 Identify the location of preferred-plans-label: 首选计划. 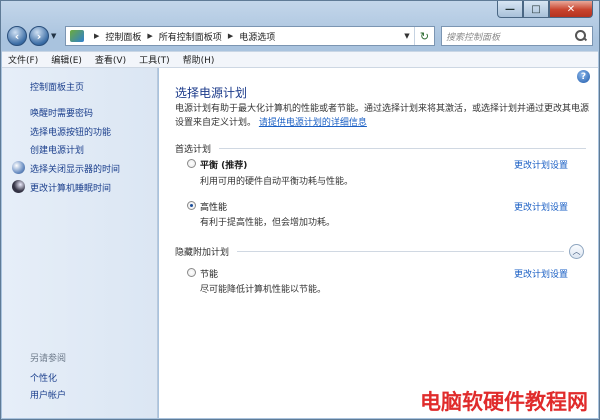
(193, 149).